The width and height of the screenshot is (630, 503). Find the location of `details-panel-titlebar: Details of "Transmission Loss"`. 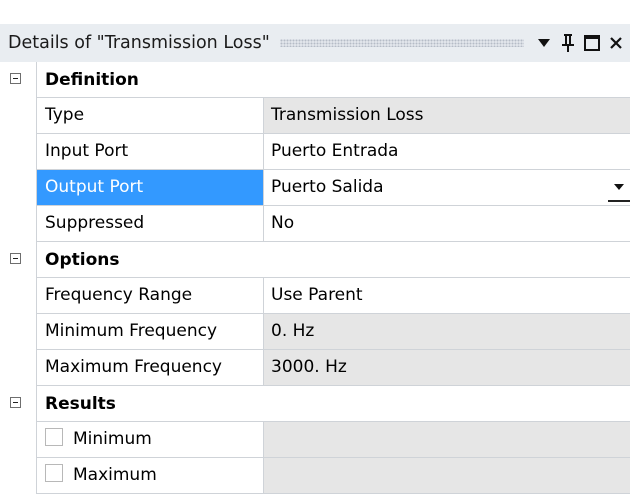

details-panel-titlebar: Details of "Transmission Loss" is located at coordinates (315, 43).